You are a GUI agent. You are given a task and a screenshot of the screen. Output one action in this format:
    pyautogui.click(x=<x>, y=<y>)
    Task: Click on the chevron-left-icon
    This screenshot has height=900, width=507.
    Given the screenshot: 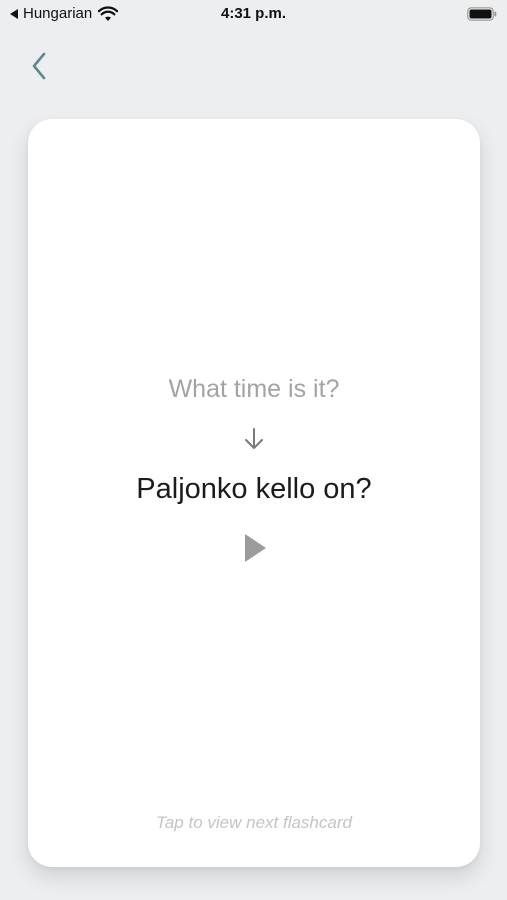 What is the action you would take?
    pyautogui.click(x=39, y=66)
    